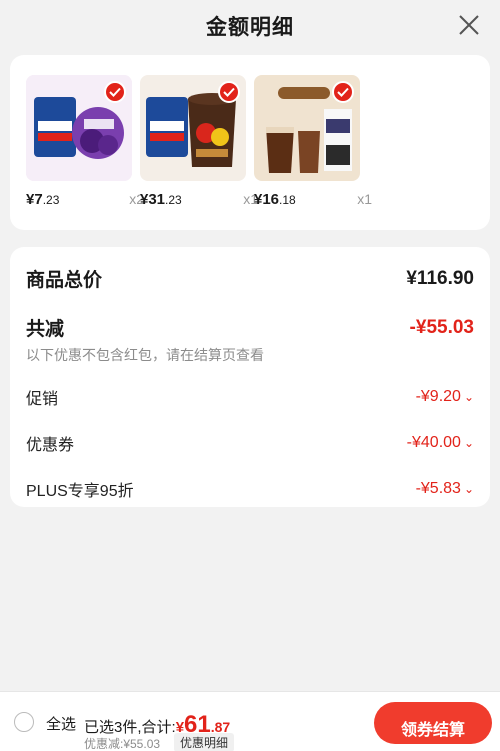  I want to click on product-price: ¥31.23, so click(161, 199).